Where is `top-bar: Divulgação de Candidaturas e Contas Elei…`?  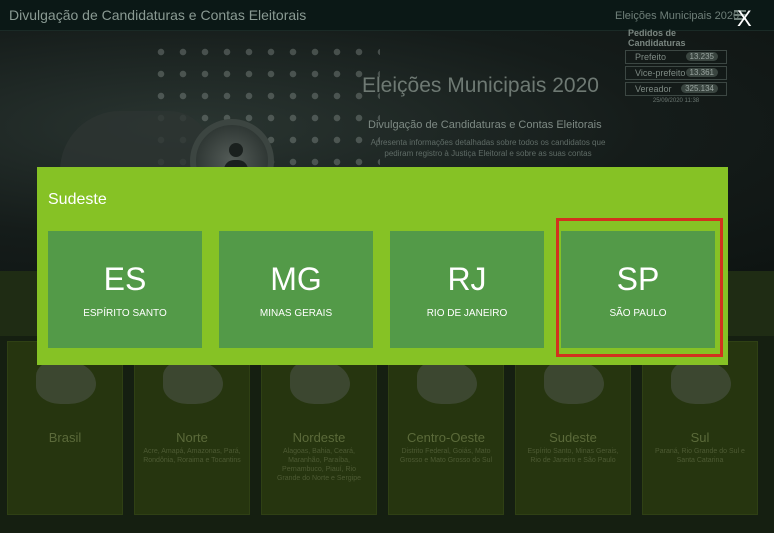 top-bar: Divulgação de Candidaturas e Contas Elei… is located at coordinates (387, 15).